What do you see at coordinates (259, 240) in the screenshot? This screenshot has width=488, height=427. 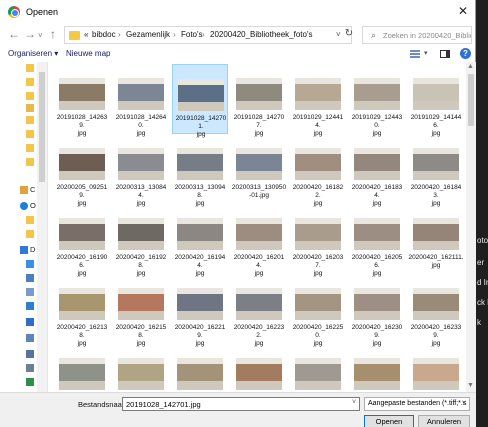 I see `file-item: 20200420_162014. jpg` at bounding box center [259, 240].